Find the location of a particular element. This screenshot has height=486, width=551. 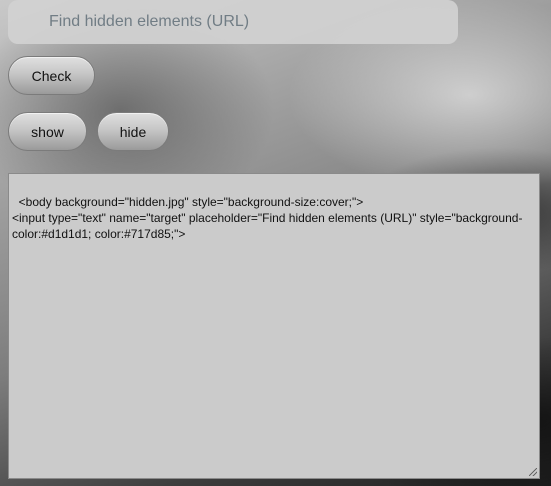

check-button: Check is located at coordinates (51, 75).